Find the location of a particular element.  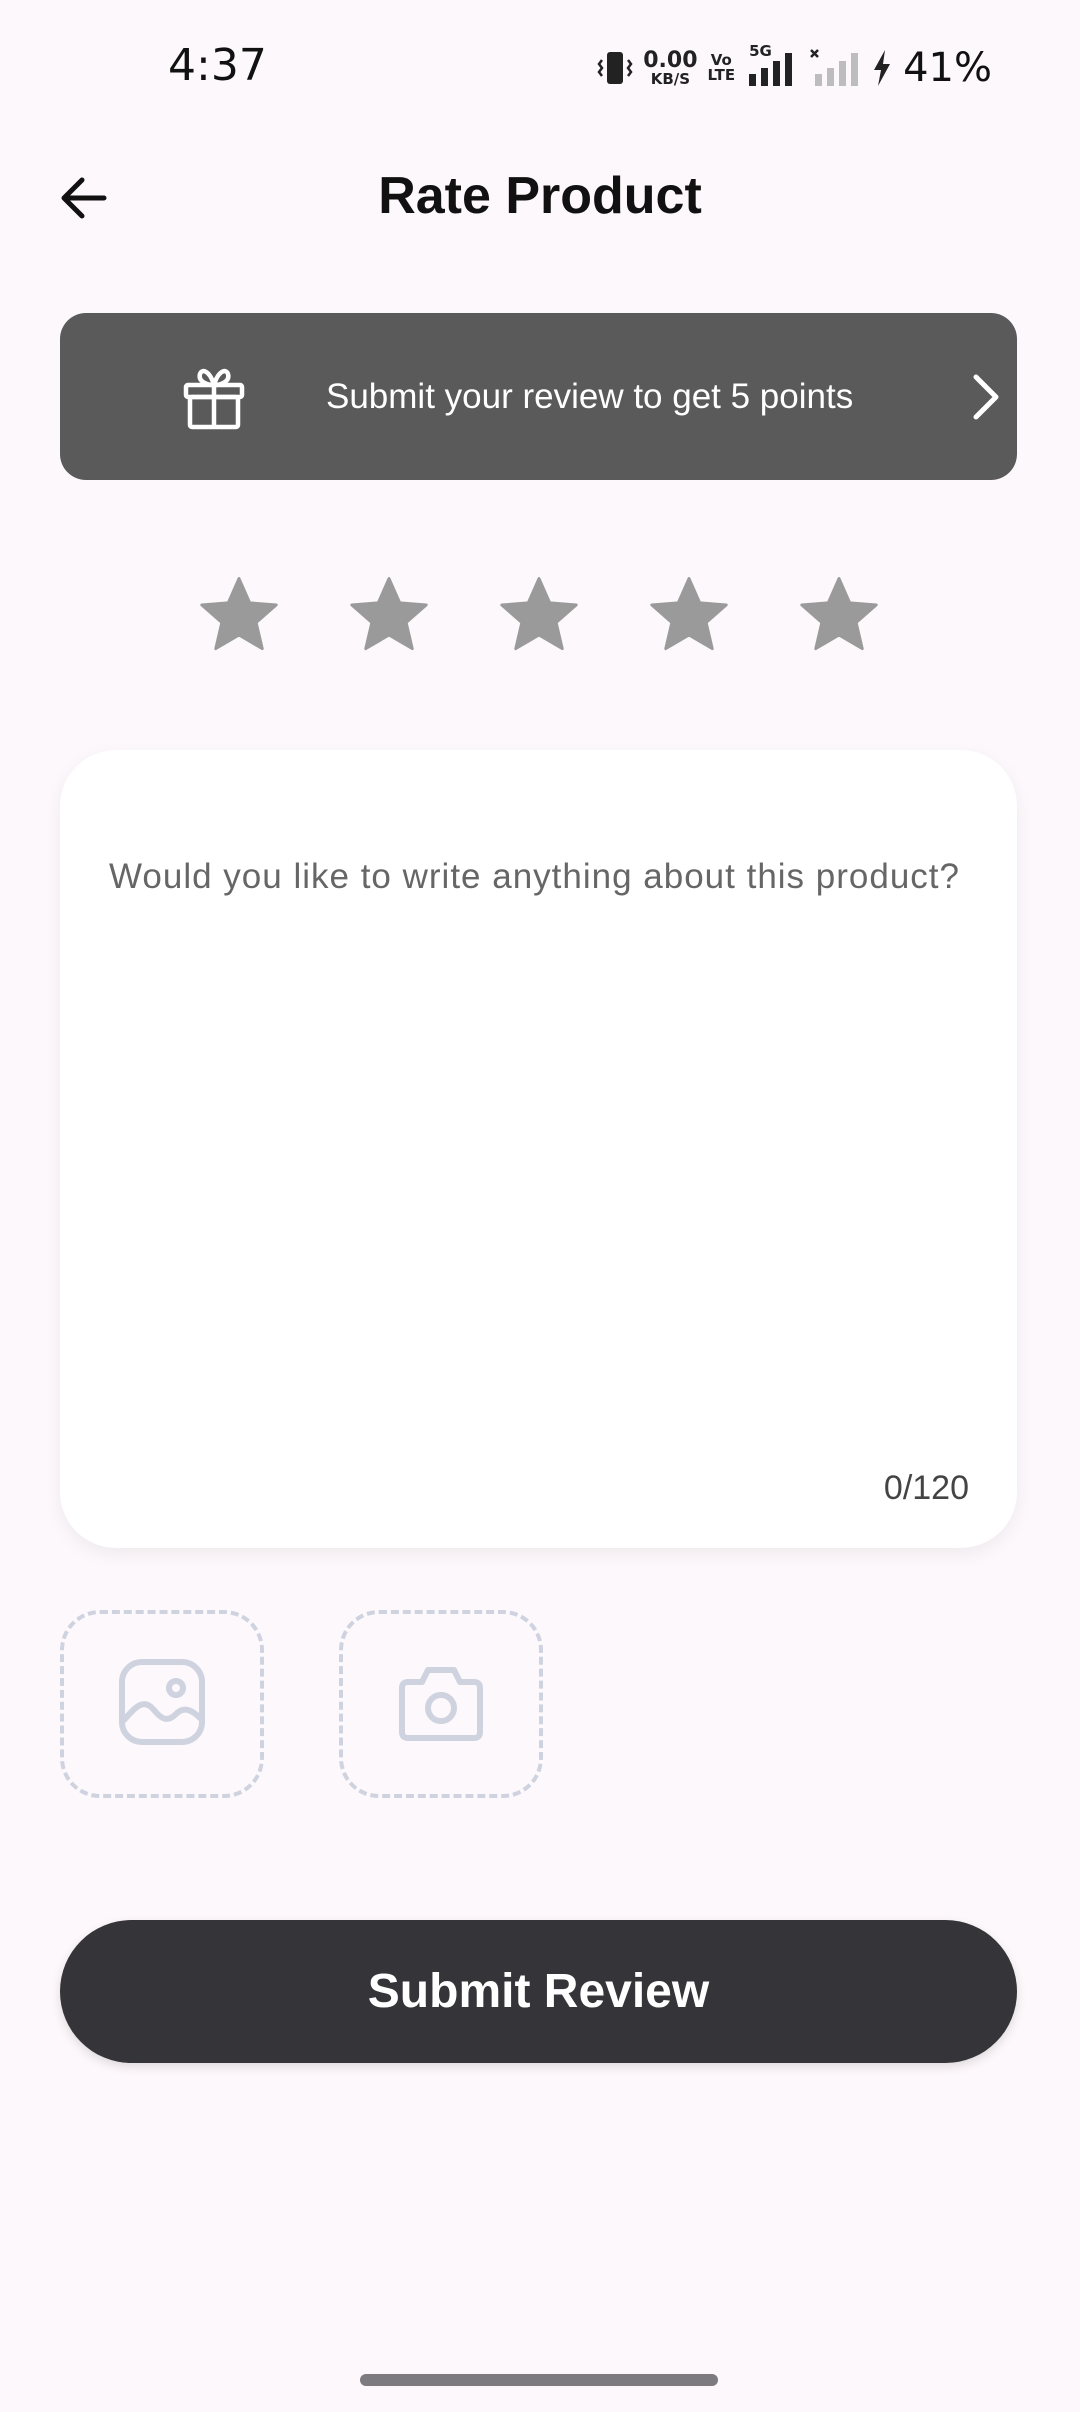

take-photo-button is located at coordinates (441, 1704).